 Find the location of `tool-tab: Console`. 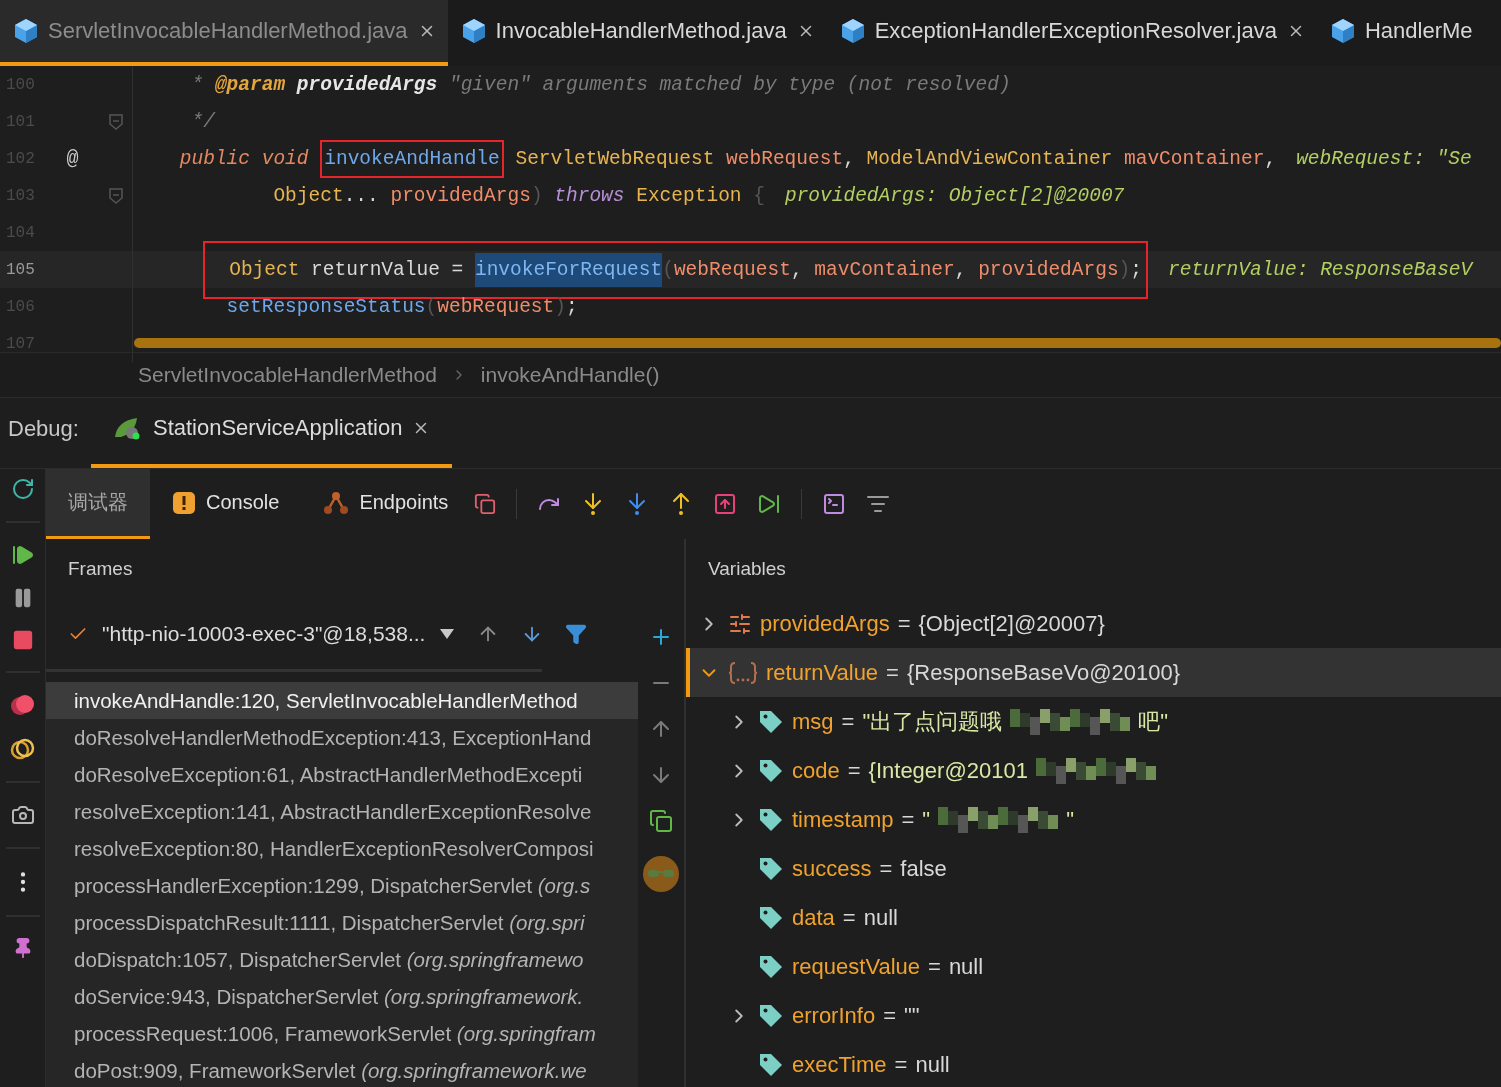

tool-tab: Console is located at coordinates (226, 504).